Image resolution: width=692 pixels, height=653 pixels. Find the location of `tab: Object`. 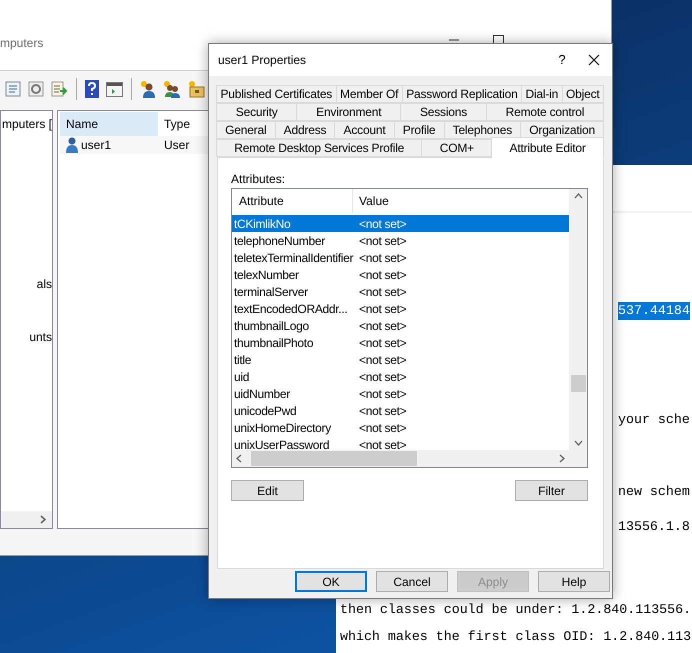

tab: Object is located at coordinates (583, 94).